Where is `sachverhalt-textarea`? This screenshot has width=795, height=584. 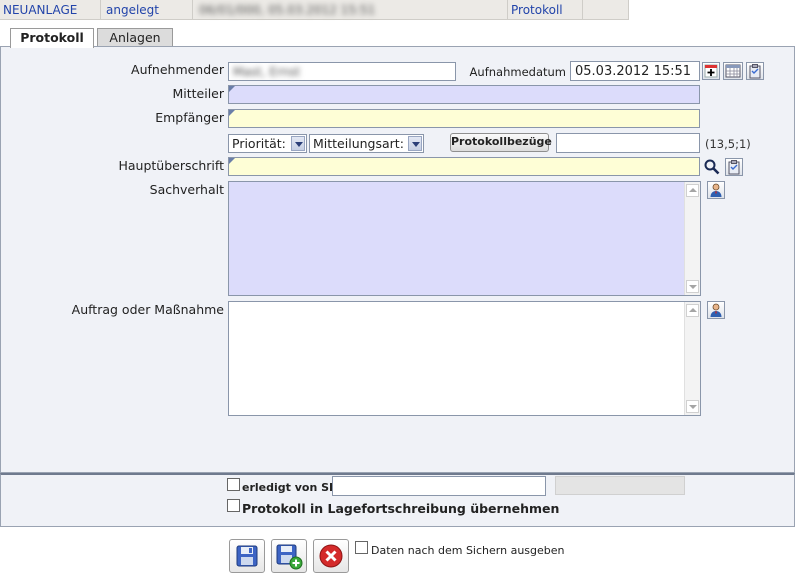 sachverhalt-textarea is located at coordinates (464, 238).